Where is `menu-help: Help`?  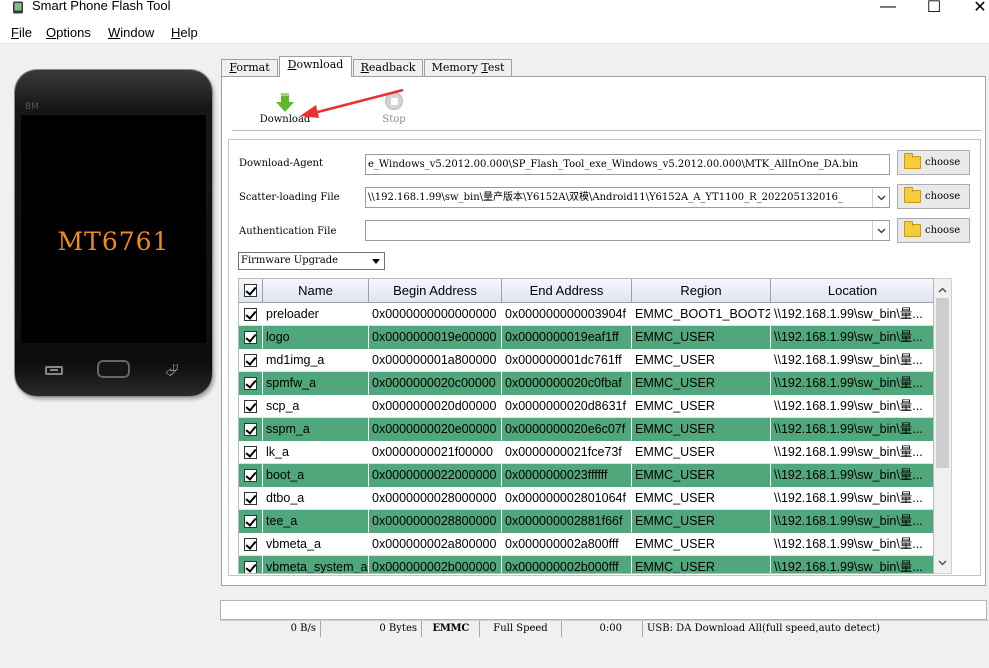
menu-help: Help is located at coordinates (184, 33).